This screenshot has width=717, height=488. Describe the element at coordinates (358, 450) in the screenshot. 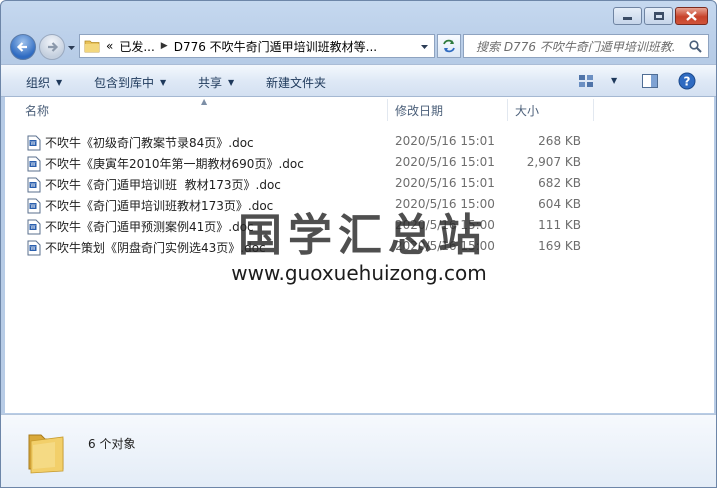

I see `details-pane: 6 个对象` at that location.